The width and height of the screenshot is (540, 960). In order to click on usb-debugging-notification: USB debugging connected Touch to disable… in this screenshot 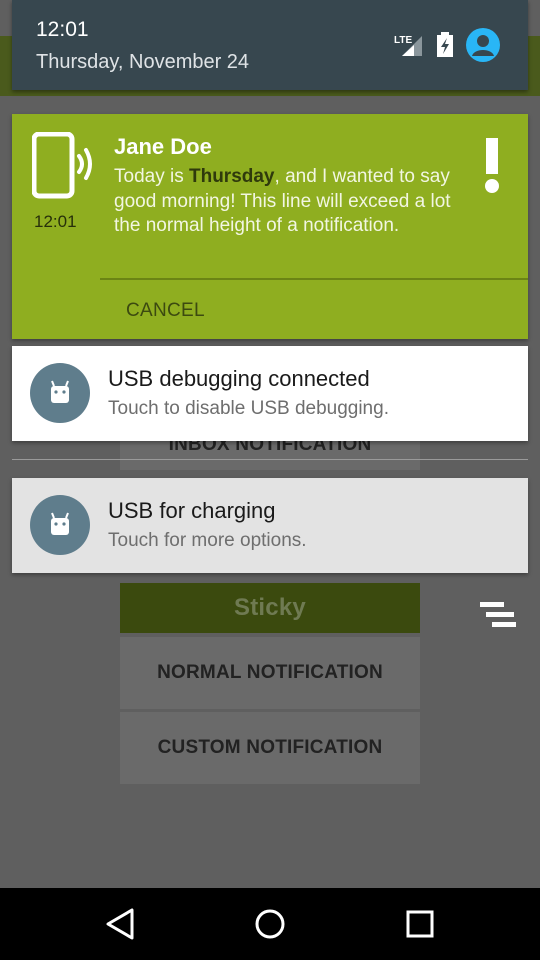, I will do `click(270, 393)`.